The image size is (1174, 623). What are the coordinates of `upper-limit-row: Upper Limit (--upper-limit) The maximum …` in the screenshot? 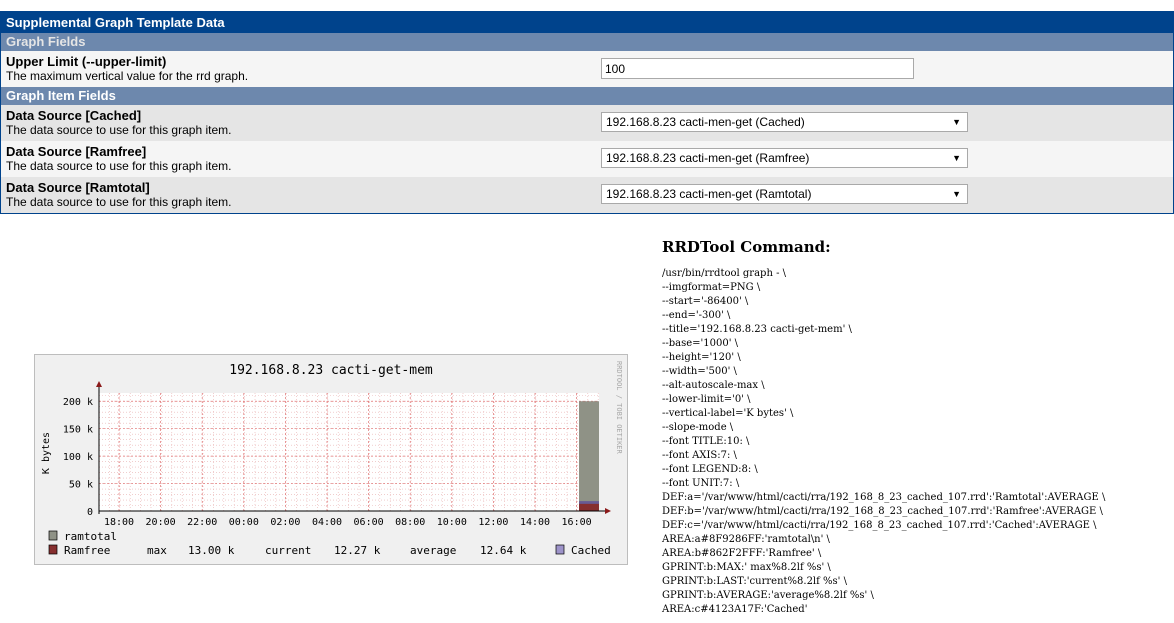 It's located at (587, 69).